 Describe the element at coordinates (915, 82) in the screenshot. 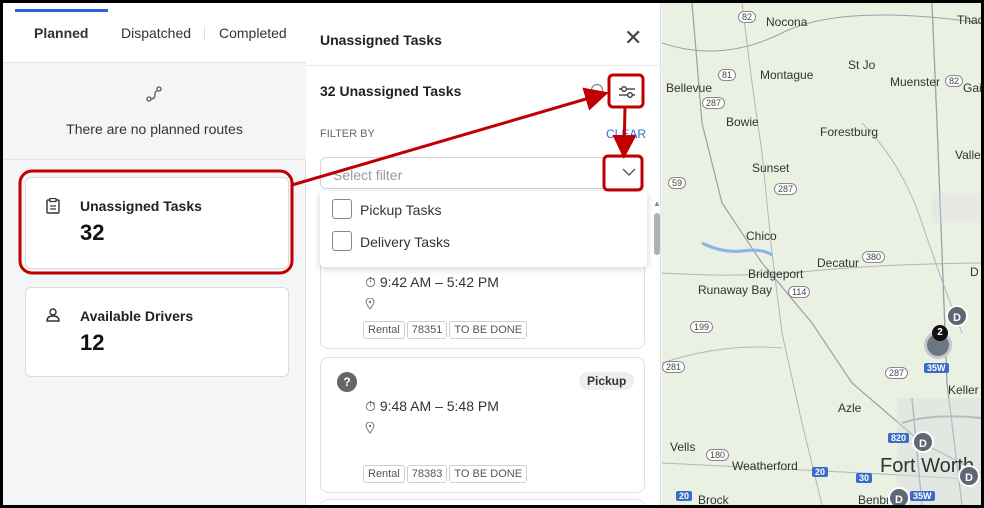

I see `place-label: Muenster` at that location.